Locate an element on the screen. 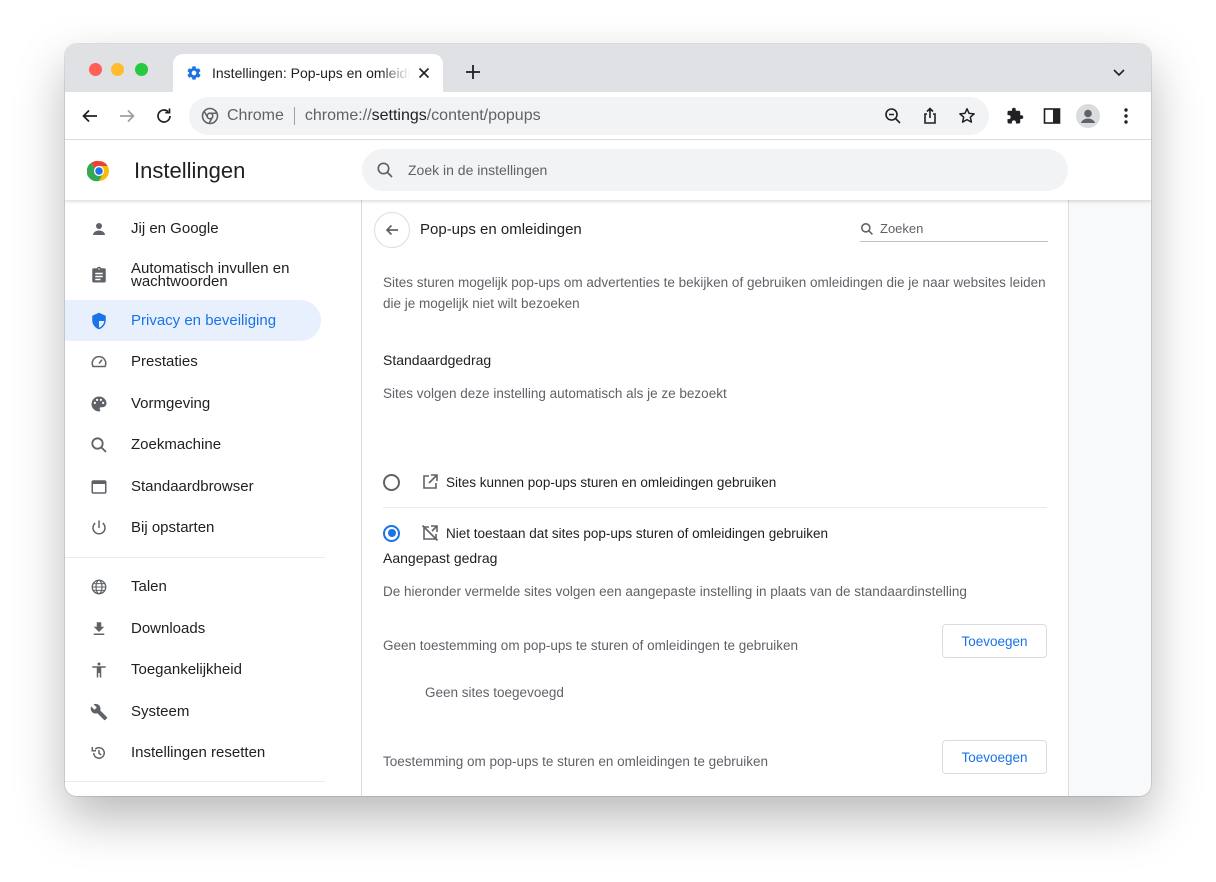 The height and width of the screenshot is (882, 1216). close-window-button is located at coordinates (95, 69).